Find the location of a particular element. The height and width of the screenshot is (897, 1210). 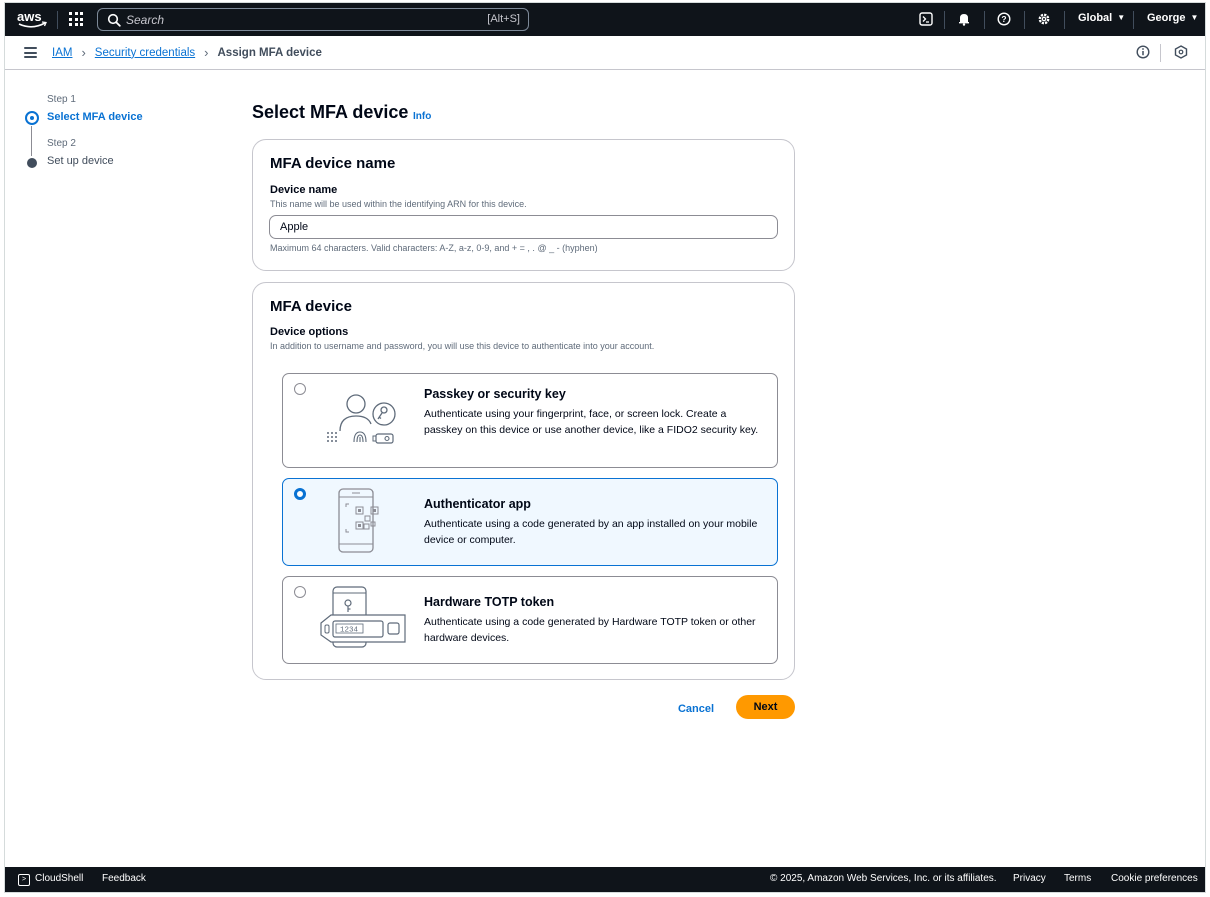

aws-logo-text: aws is located at coordinates (29, 16).